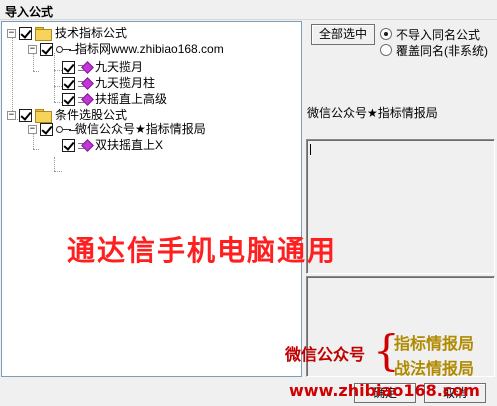  Describe the element at coordinates (384, 390) in the screenshot. I see `watermark-url: www.zhibiao168.com` at that location.